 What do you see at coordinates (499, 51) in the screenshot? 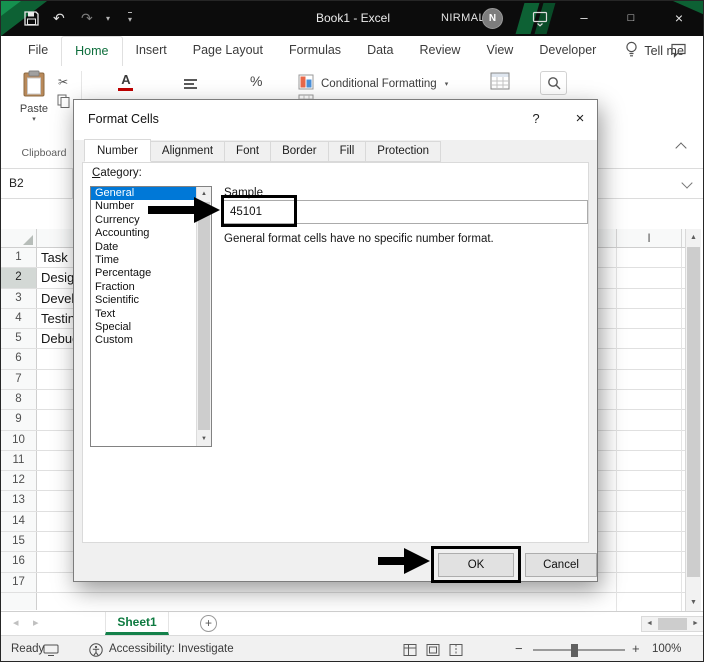
I see `tab-view: View` at bounding box center [499, 51].